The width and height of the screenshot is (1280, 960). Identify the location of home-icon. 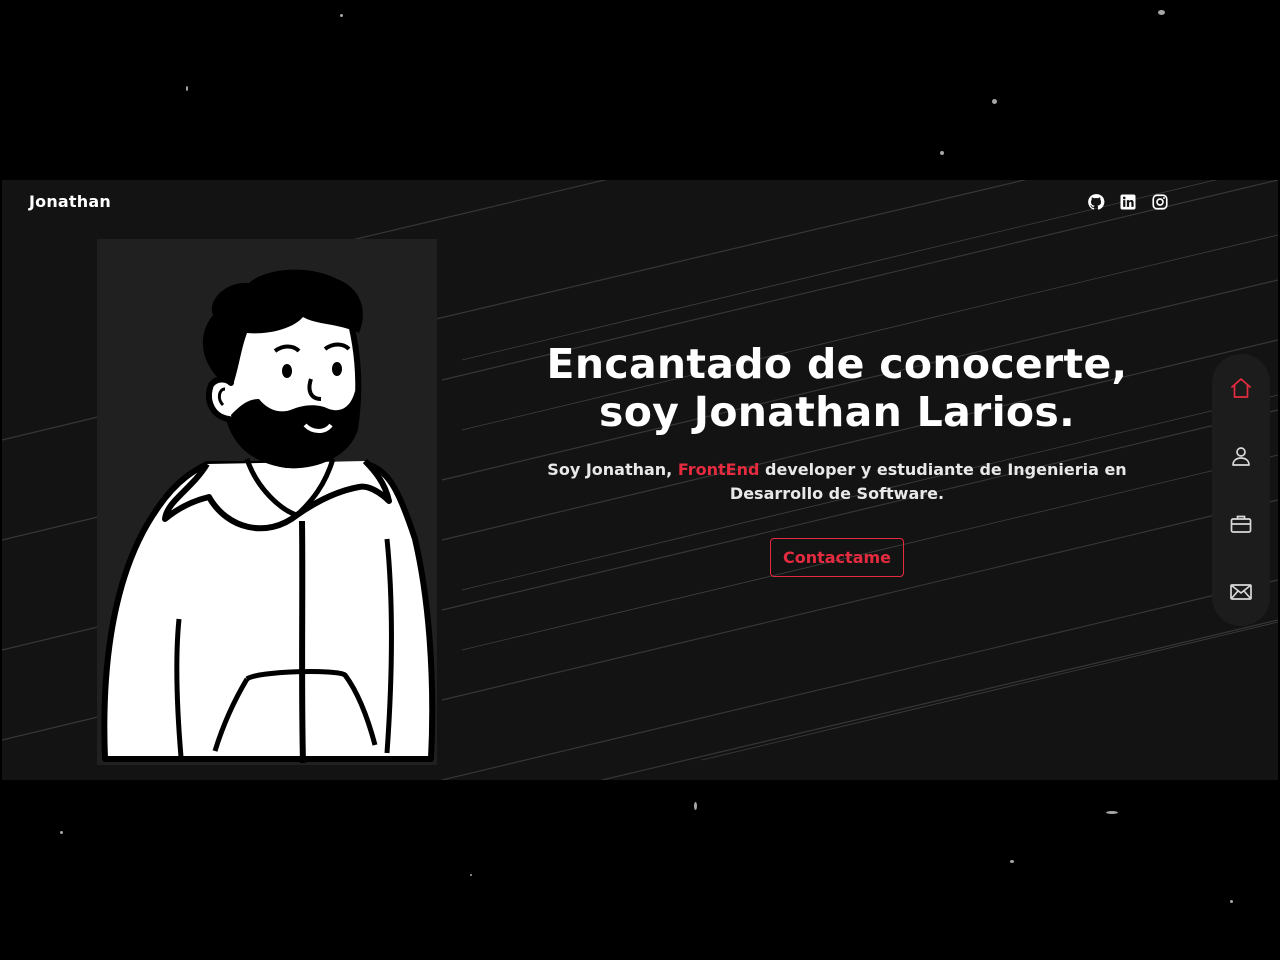
(1241, 388).